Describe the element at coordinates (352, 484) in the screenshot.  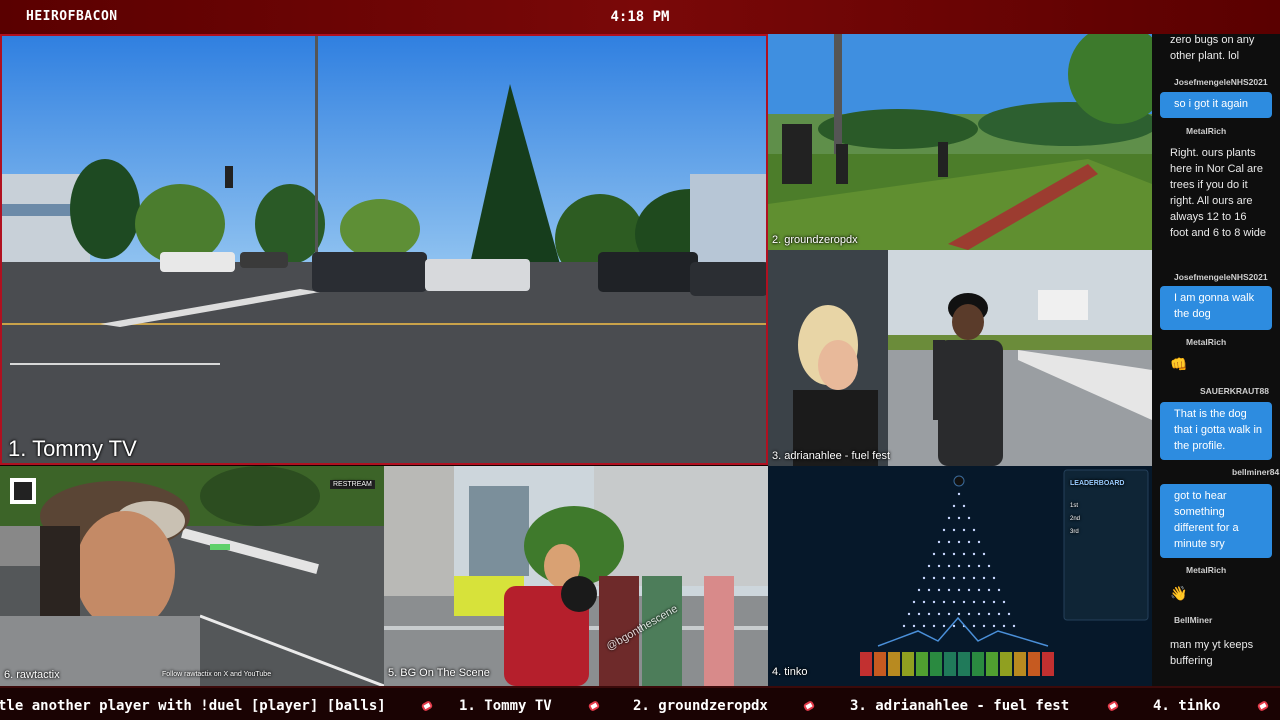
I see `restream-badge: RESTREAM` at that location.